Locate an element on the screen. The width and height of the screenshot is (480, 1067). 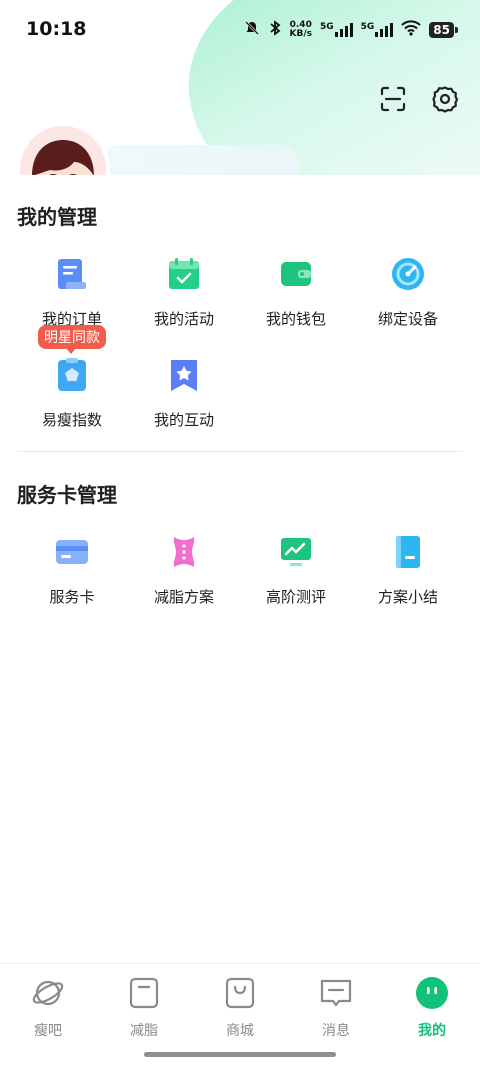
scan-icon is located at coordinates (393, 99).